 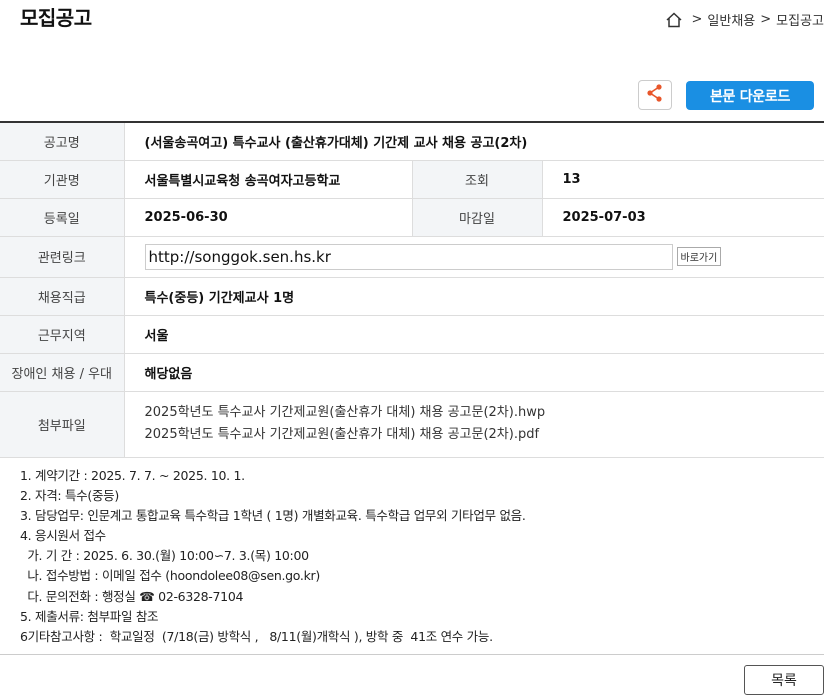 What do you see at coordinates (132, 596) in the screenshot?
I see `body-line: 다. 문의전화 : 행정실 ☎ 02-6328-7104` at bounding box center [132, 596].